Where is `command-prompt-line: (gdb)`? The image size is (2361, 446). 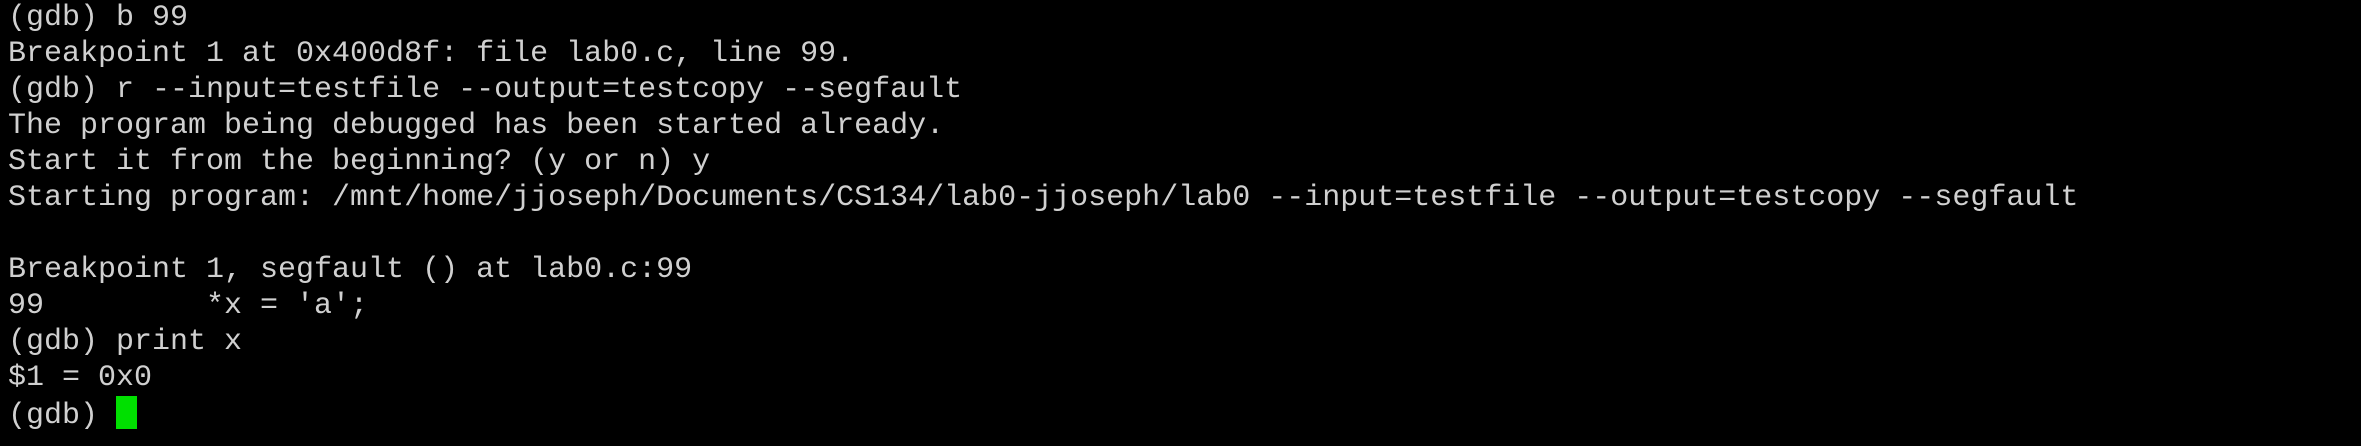
command-prompt-line: (gdb) is located at coordinates (1184, 414).